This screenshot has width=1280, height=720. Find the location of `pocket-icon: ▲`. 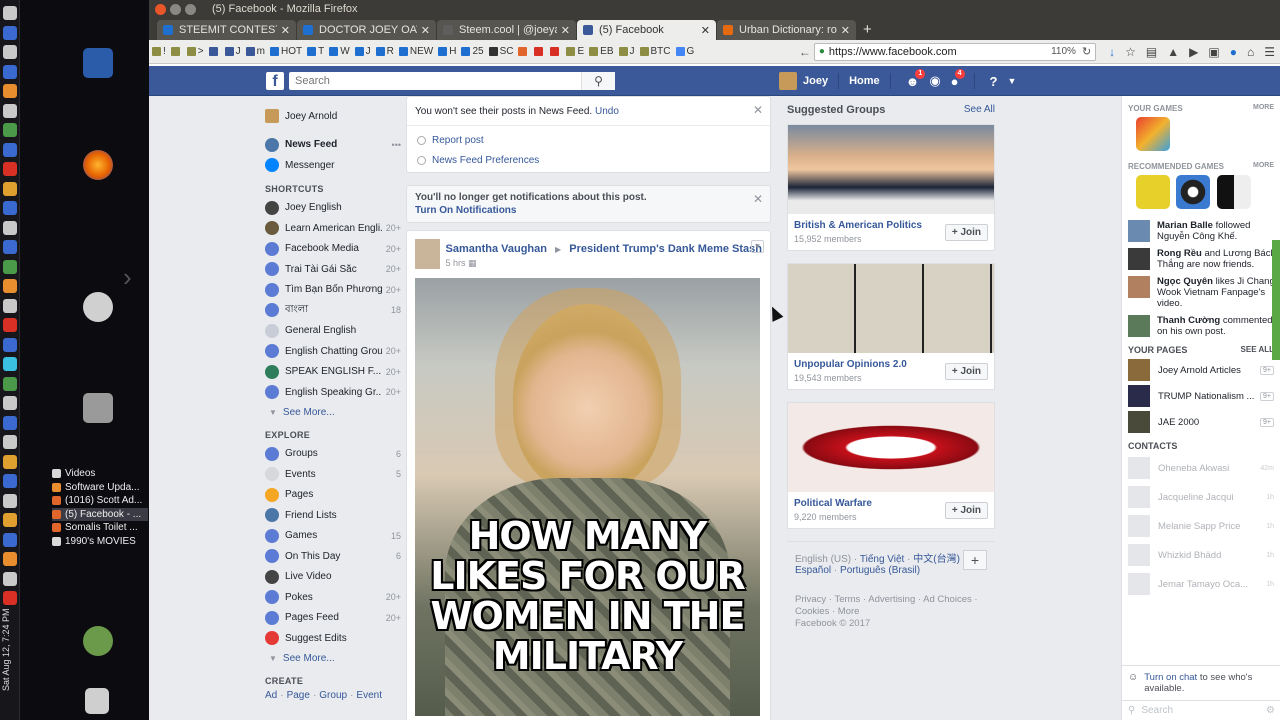

pocket-icon: ▲ is located at coordinates (1173, 52).